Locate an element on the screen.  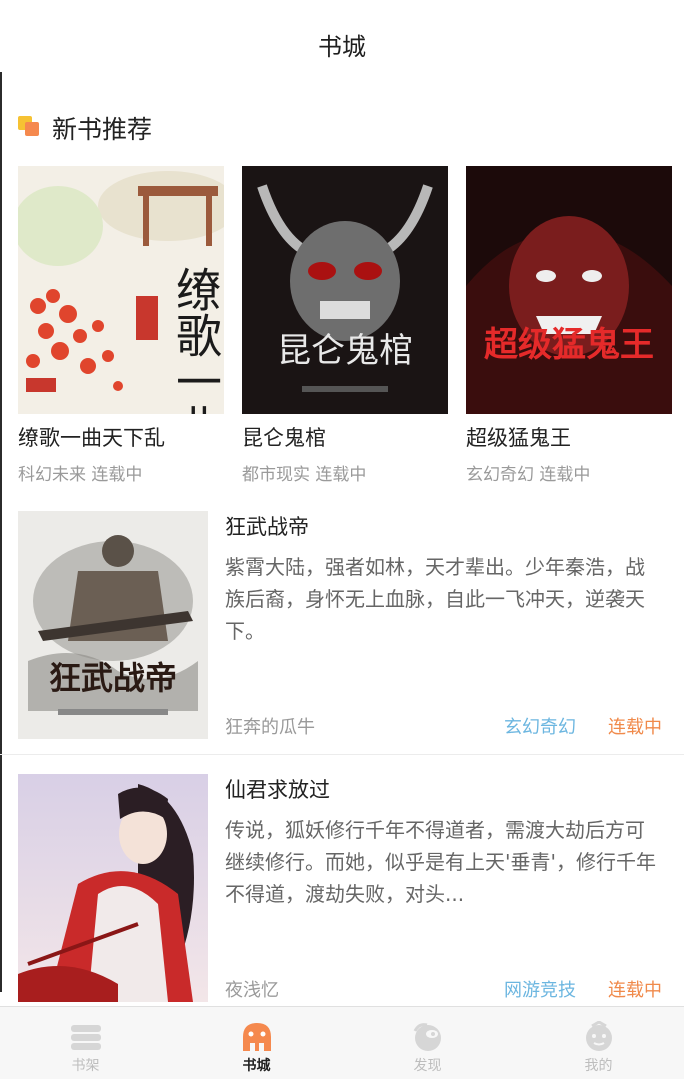
profile-icon is located at coordinates (598, 1036).